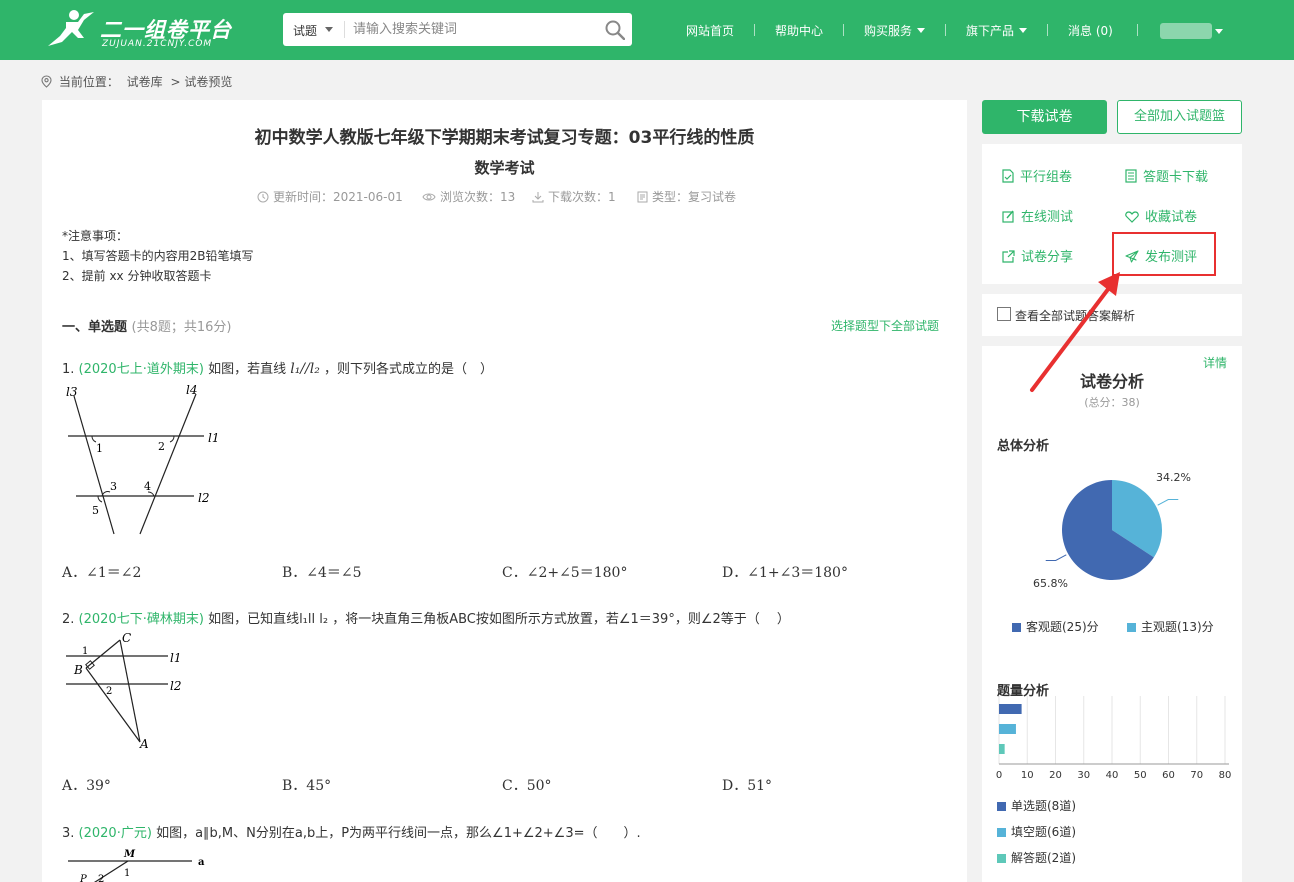  What do you see at coordinates (710, 30) in the screenshot?
I see `nav-home: 网站首页` at bounding box center [710, 30].